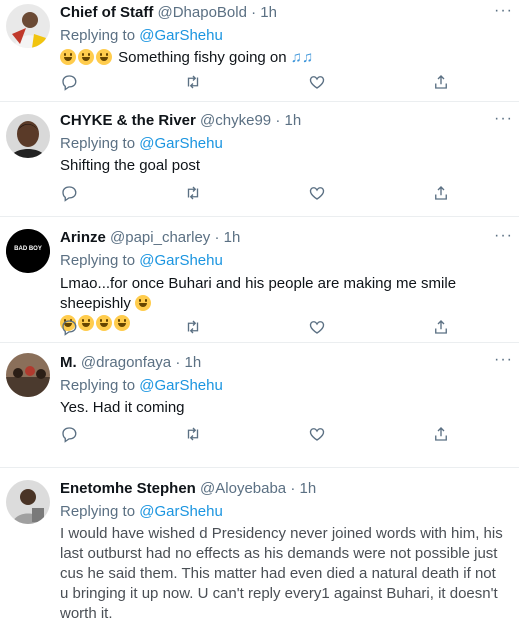 The width and height of the screenshot is (519, 624). What do you see at coordinates (128, 488) in the screenshot?
I see `display-name: Enetomhe Stephen` at bounding box center [128, 488].